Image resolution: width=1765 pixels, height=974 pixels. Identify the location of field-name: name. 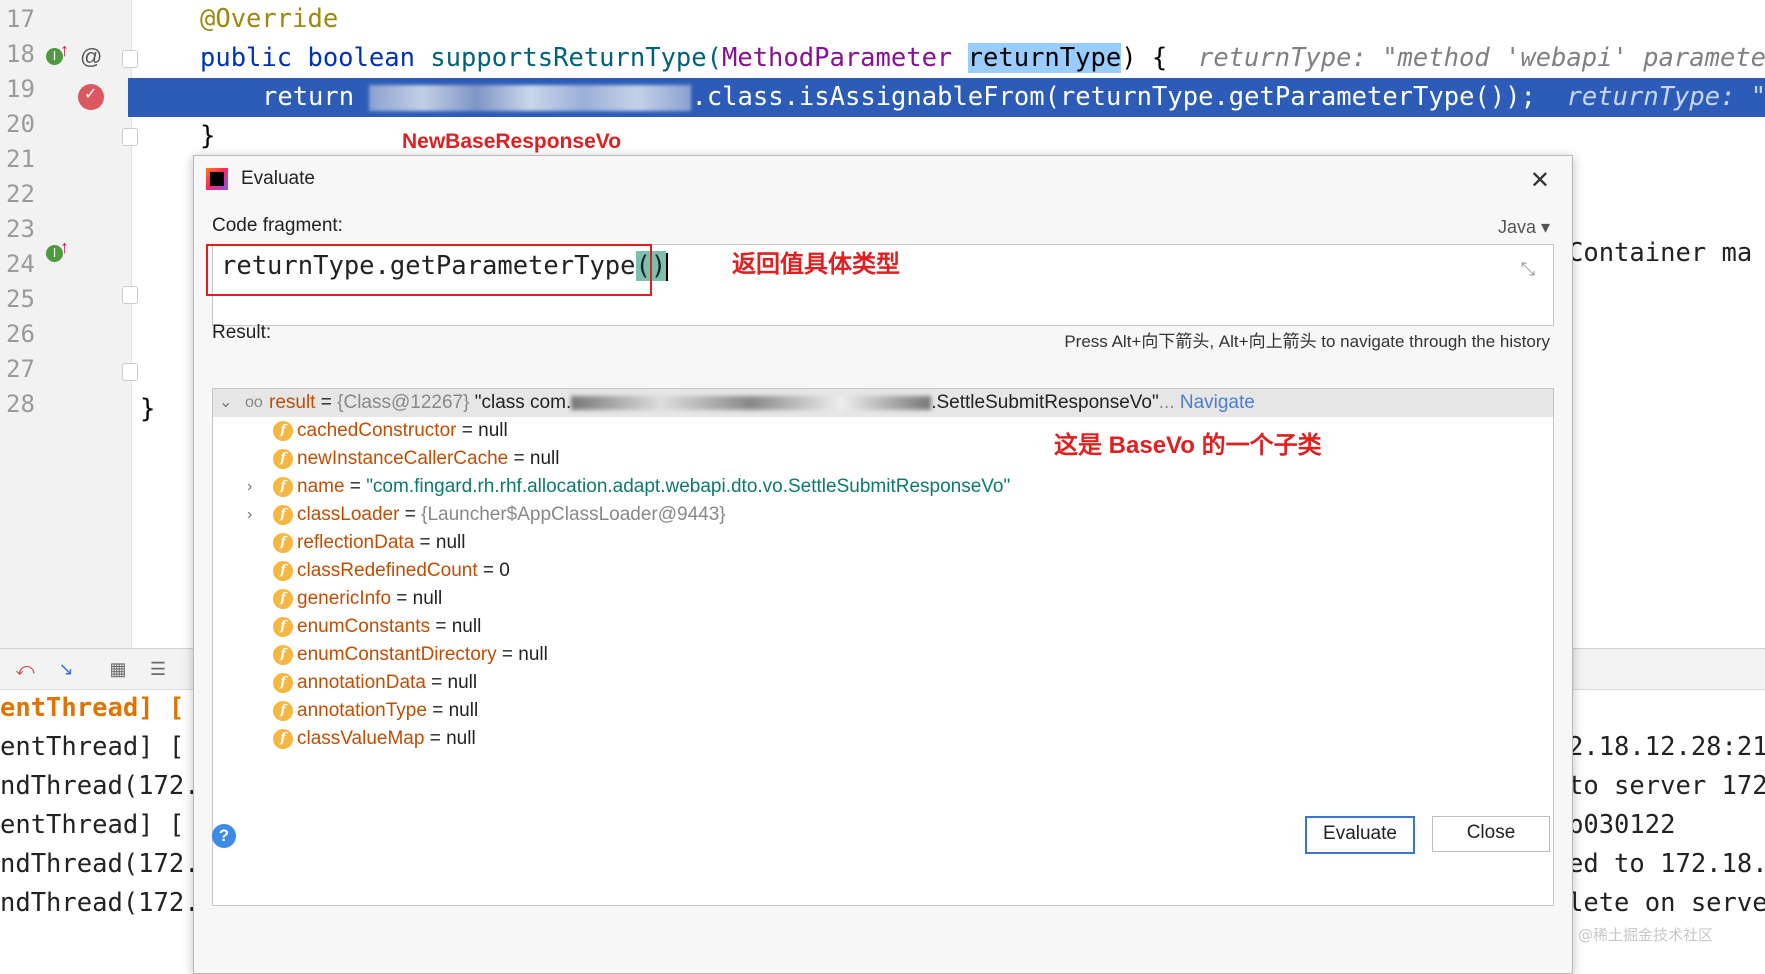
(321, 486).